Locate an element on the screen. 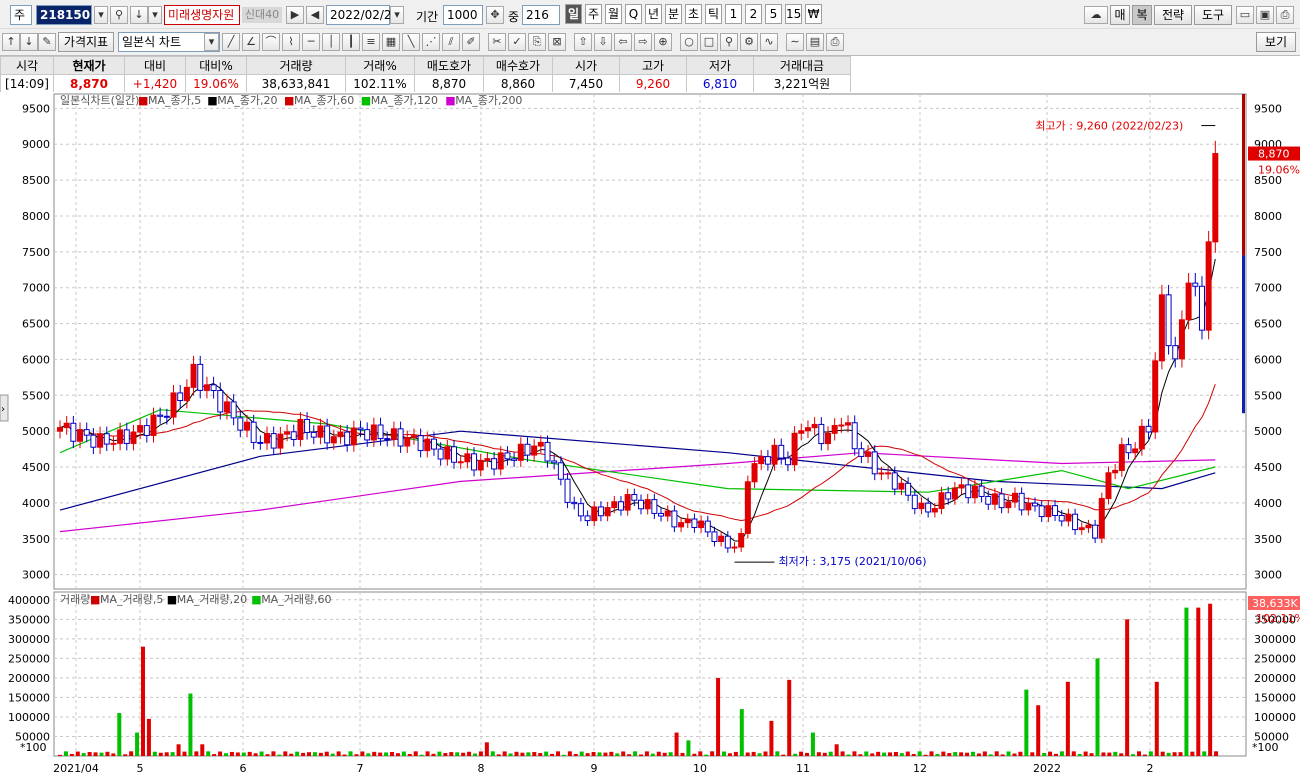  drawing-tool-icon: ✓ is located at coordinates (517, 42).